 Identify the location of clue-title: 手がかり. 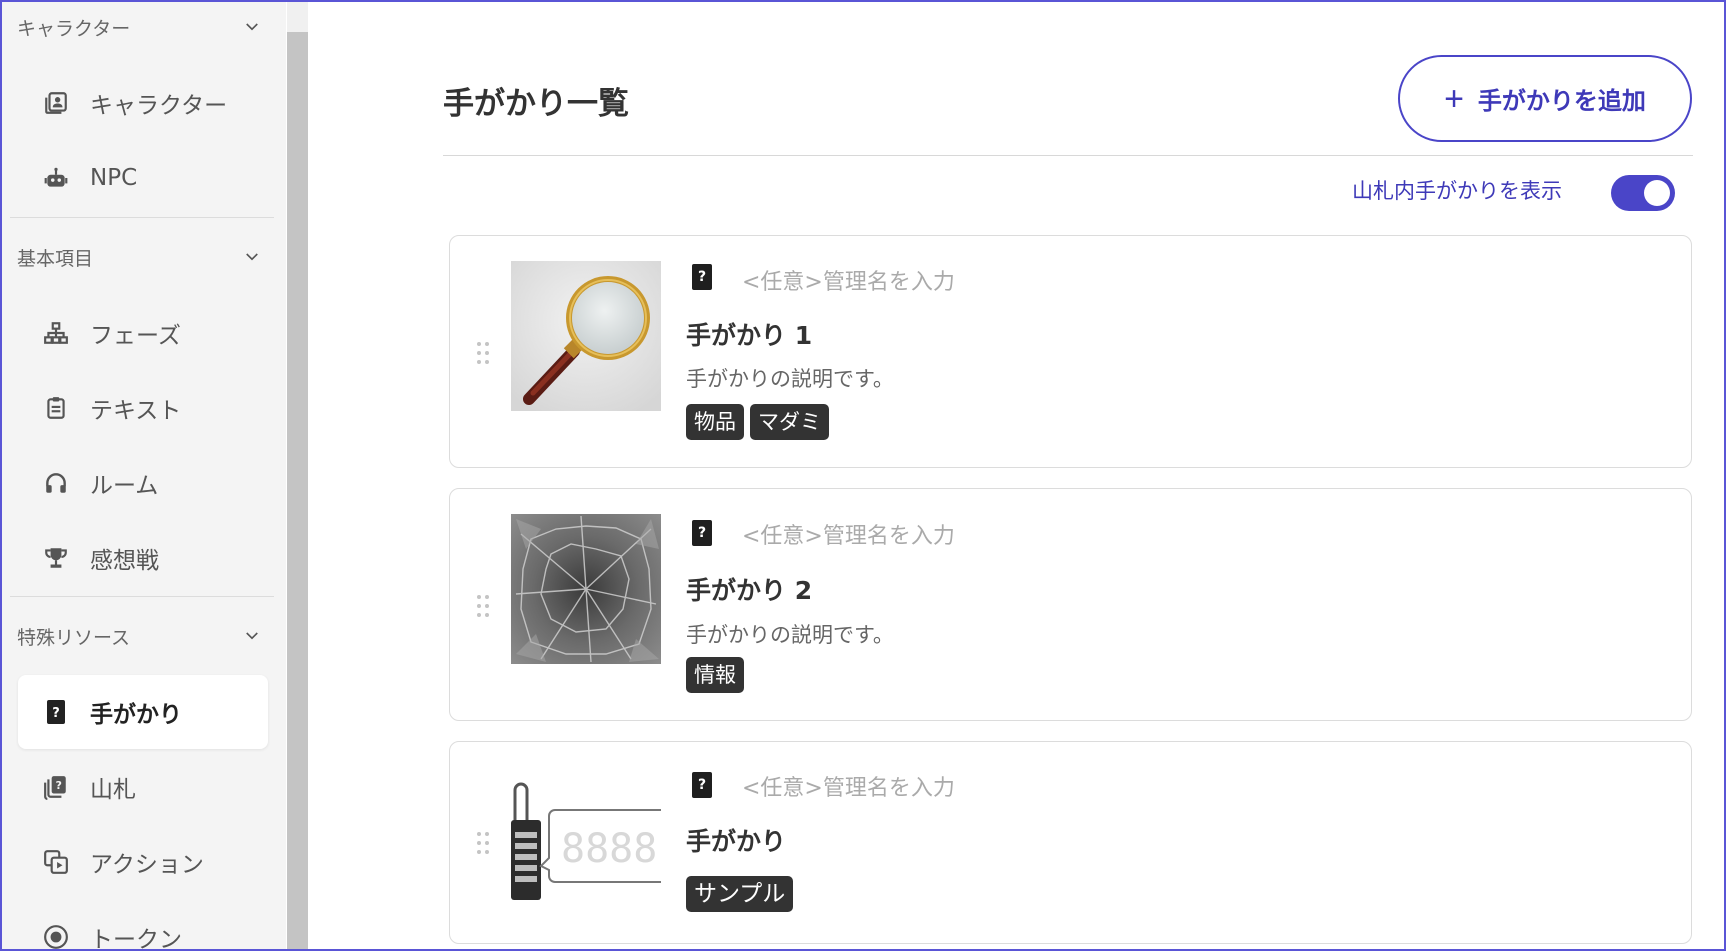
(736, 841).